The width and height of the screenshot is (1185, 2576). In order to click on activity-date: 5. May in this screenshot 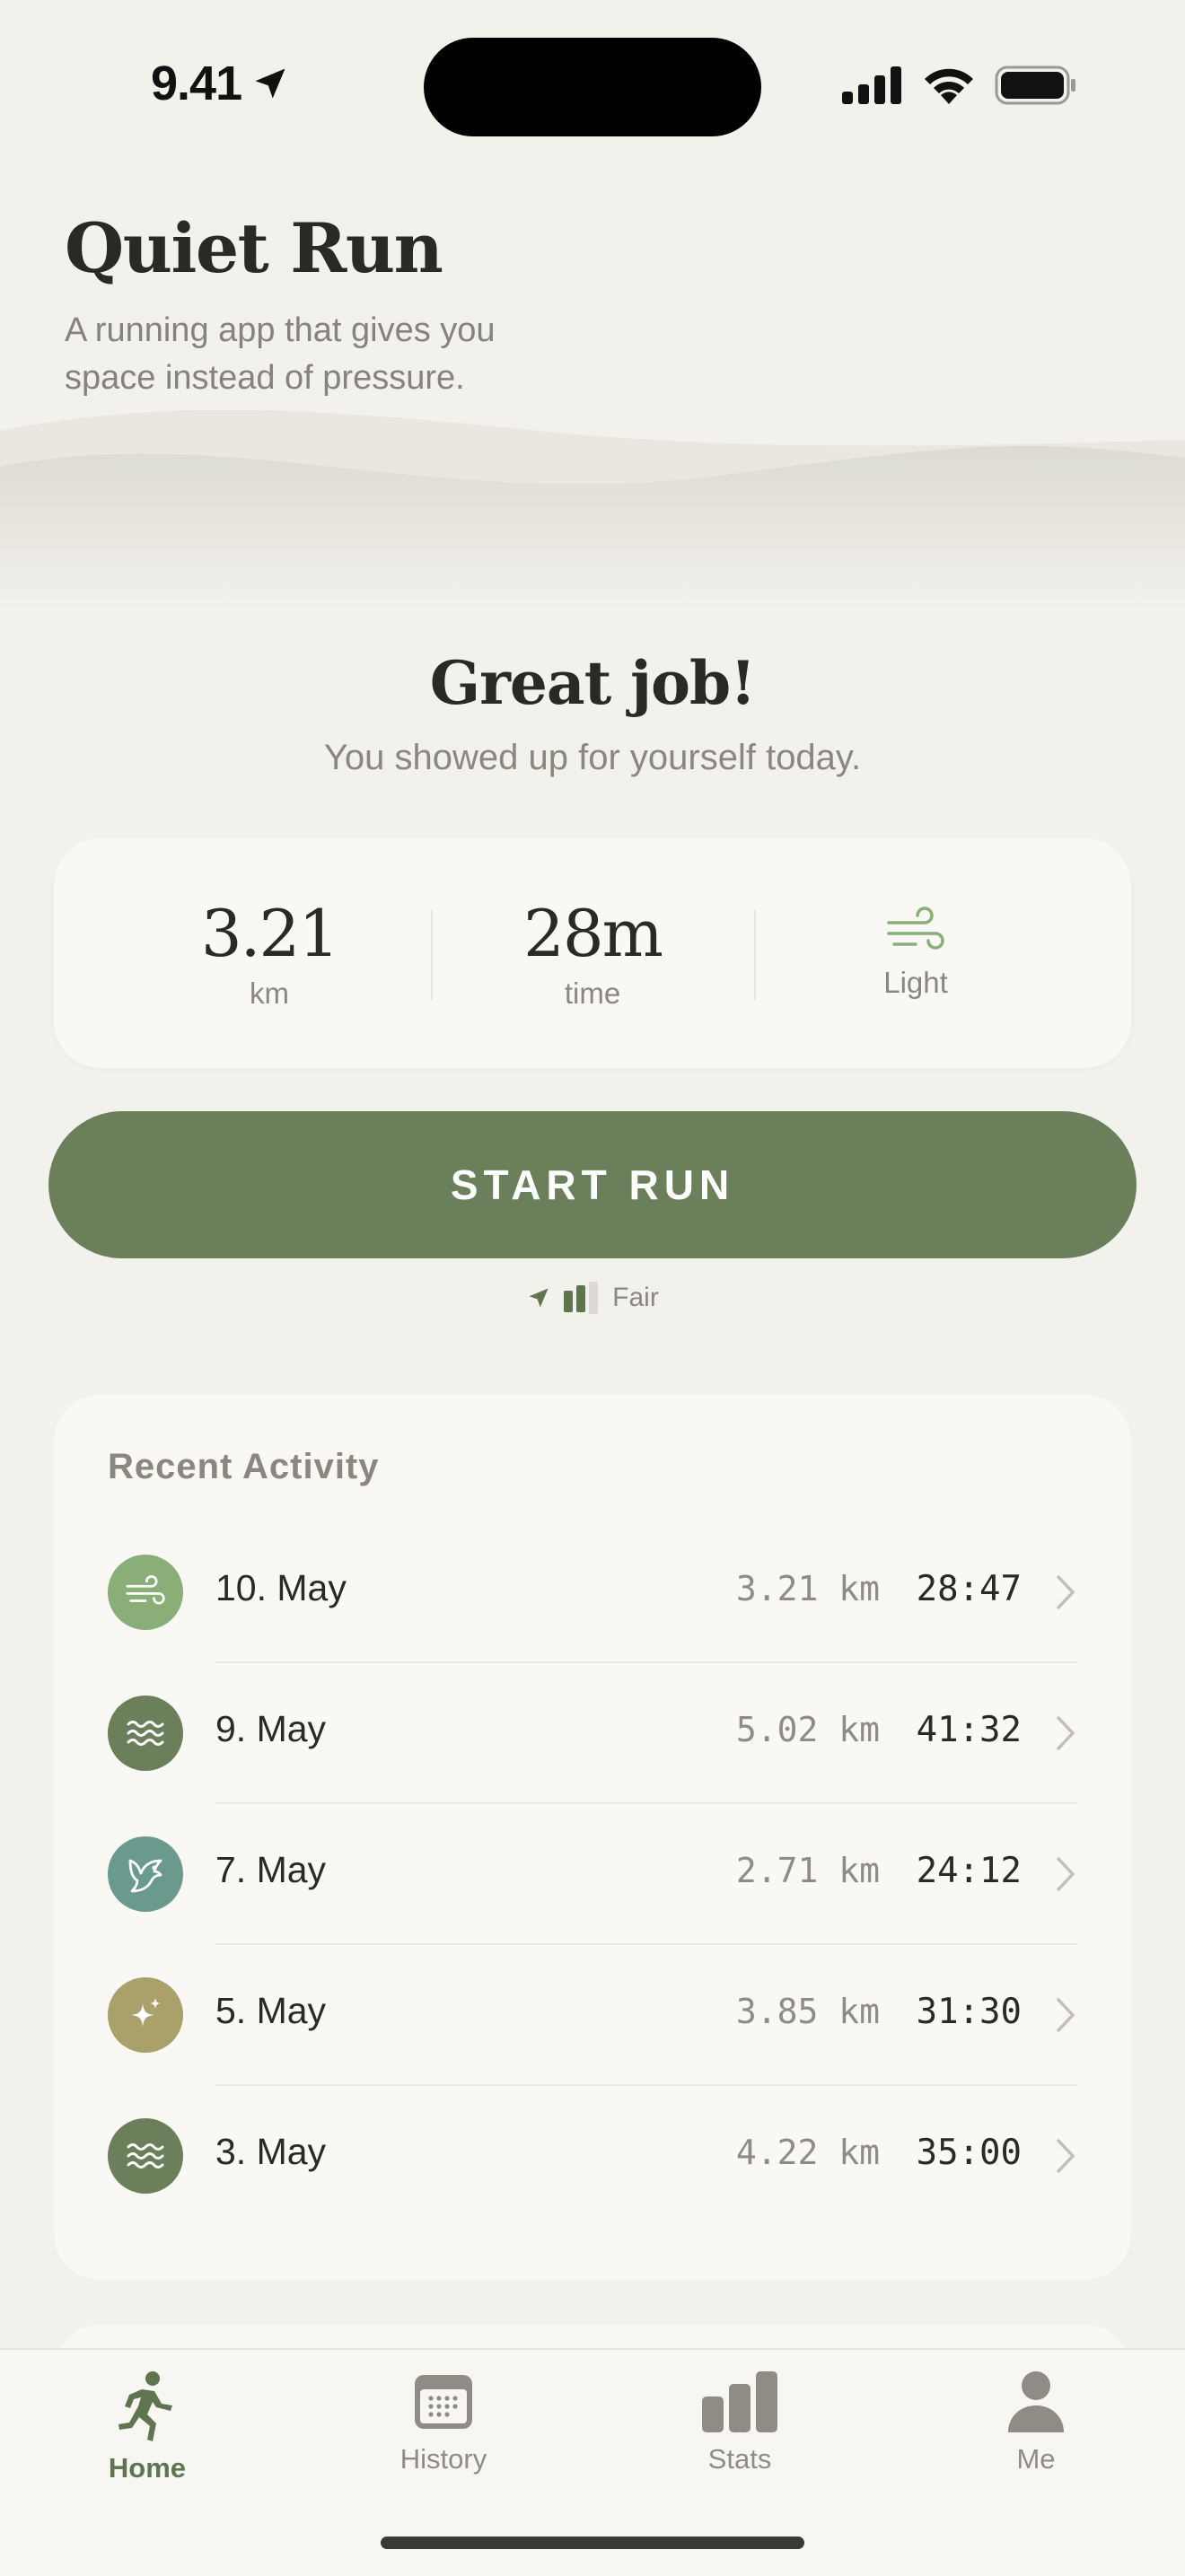, I will do `click(271, 2010)`.